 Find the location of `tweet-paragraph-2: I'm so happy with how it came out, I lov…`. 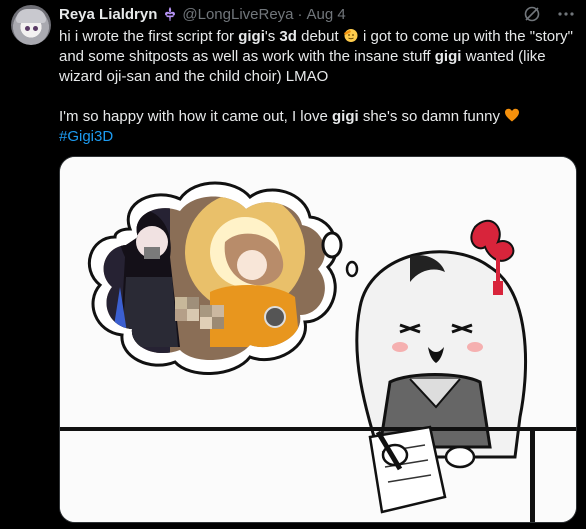

tweet-paragraph-2: I'm so happy with how it came out, I lov… is located at coordinates (319, 117).